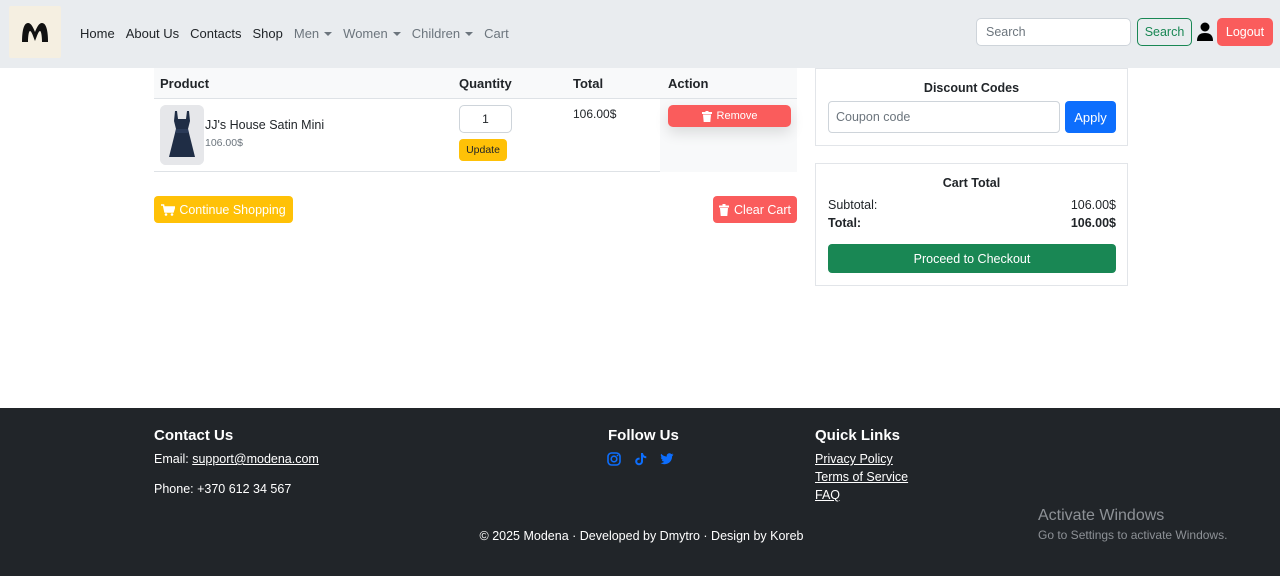 This screenshot has width=1280, height=576. Describe the element at coordinates (858, 435) in the screenshot. I see `quick-links-heading: Quick Links` at that location.